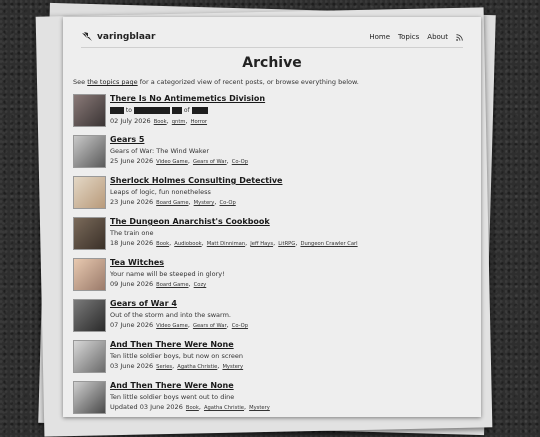 The width and height of the screenshot is (540, 437). What do you see at coordinates (160, 151) in the screenshot?
I see `entry-subtitle: Gears of War: The Wind Waker` at bounding box center [160, 151].